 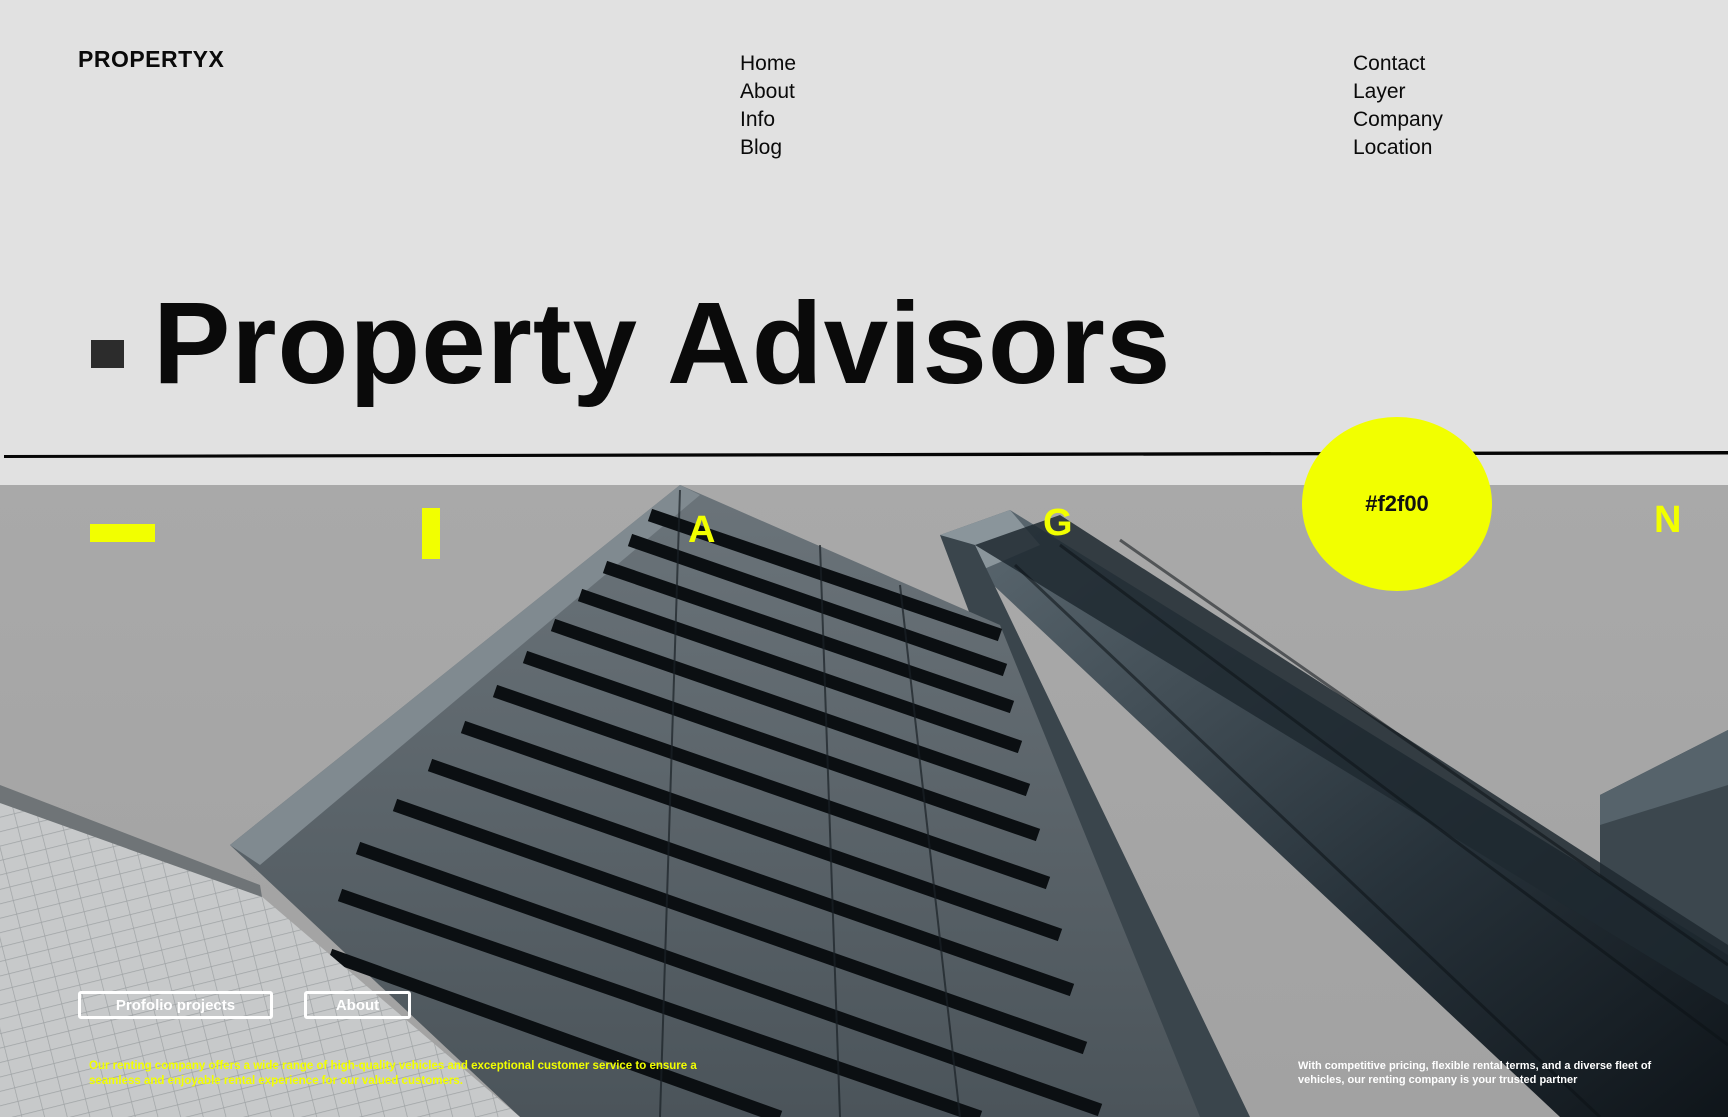 I want to click on nav-link-home: Home, so click(x=768, y=64).